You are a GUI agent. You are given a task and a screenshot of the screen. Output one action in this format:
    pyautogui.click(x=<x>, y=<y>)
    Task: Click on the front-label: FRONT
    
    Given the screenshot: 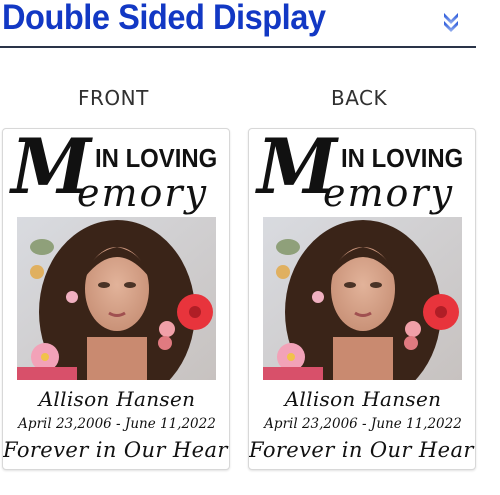 What is the action you would take?
    pyautogui.click(x=113, y=98)
    